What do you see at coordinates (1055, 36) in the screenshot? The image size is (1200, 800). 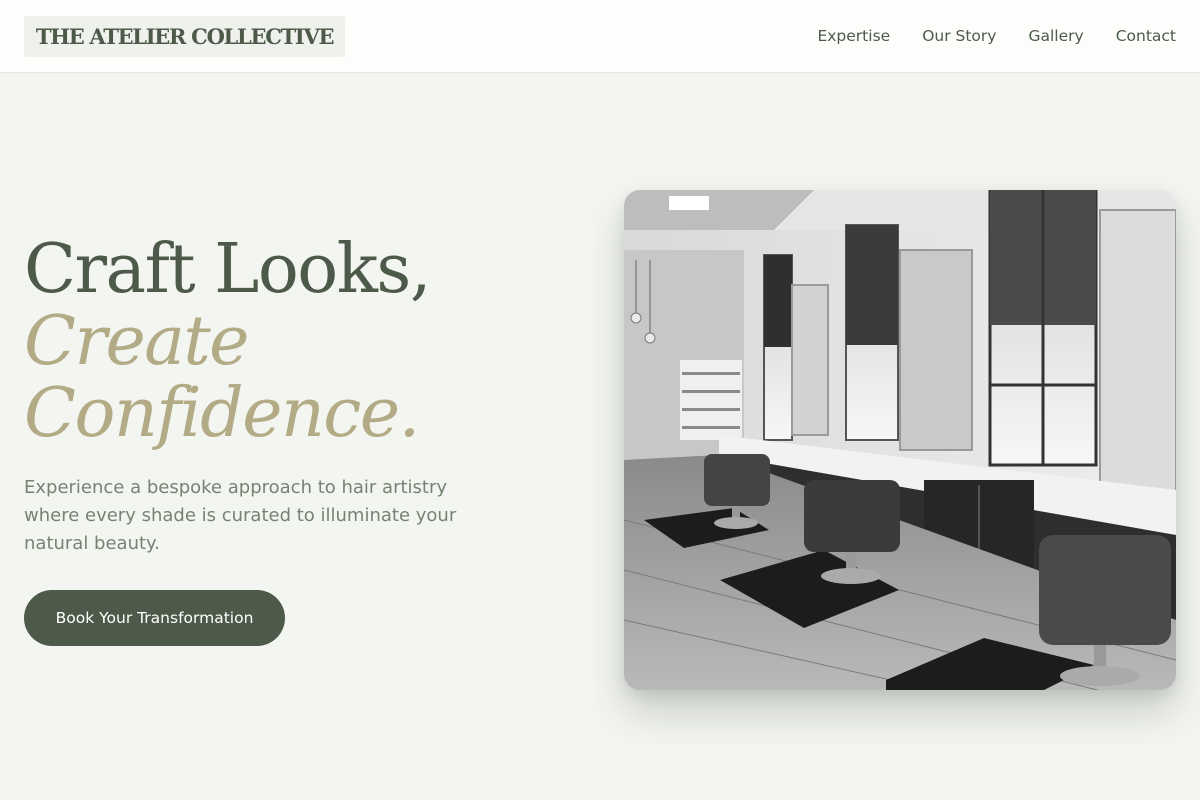 I see `nav-link-gallery: Gallery` at bounding box center [1055, 36].